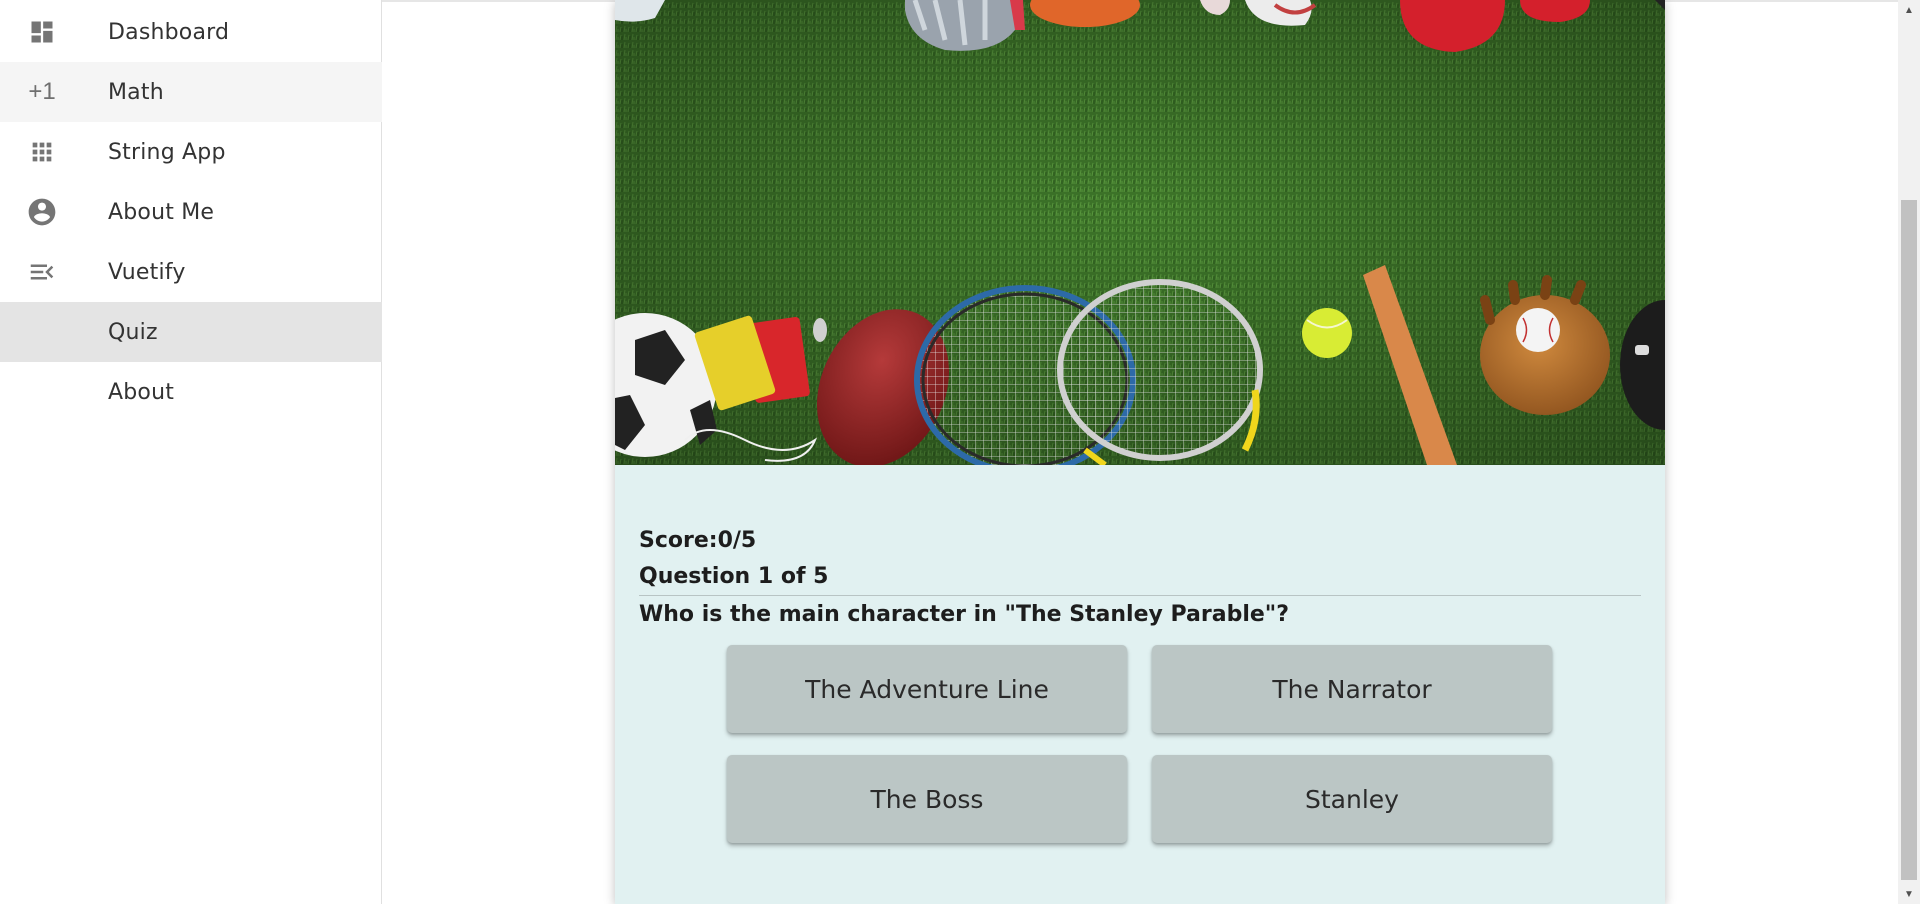 The image size is (1920, 904). I want to click on menu-open-icon, so click(42, 272).